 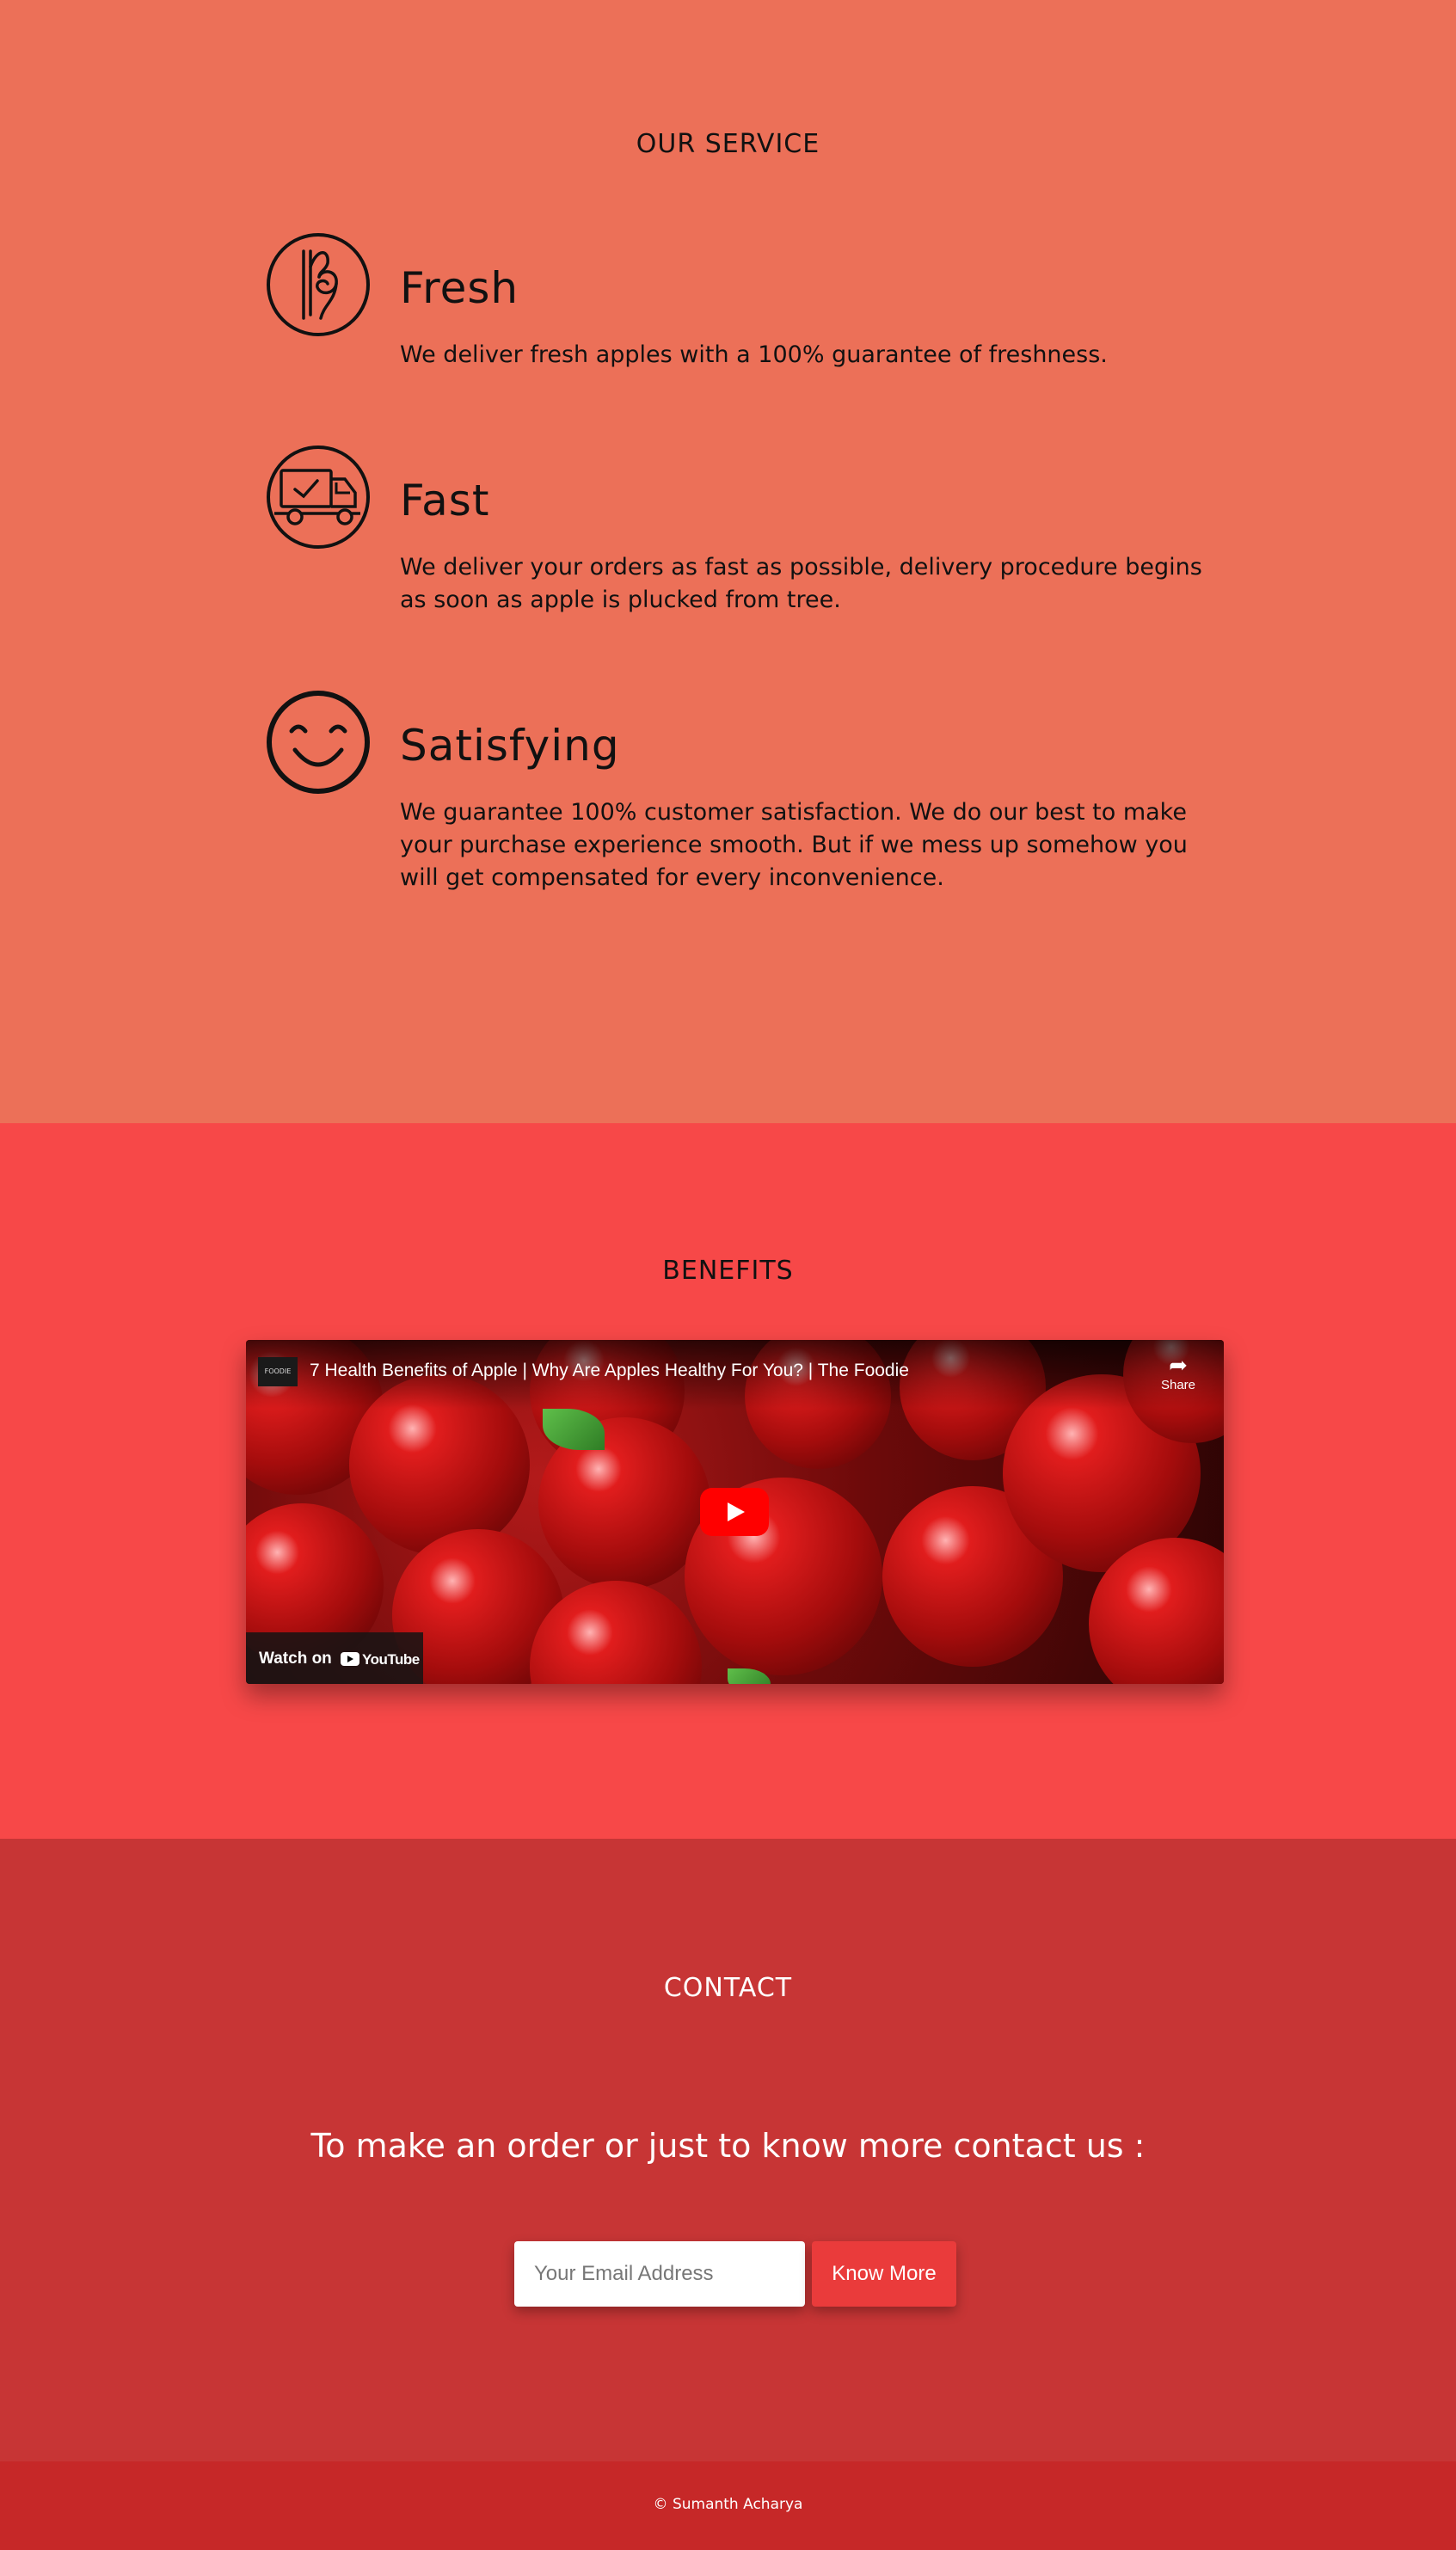 What do you see at coordinates (728, 144) in the screenshot?
I see `service-title: OUR SERVICE` at bounding box center [728, 144].